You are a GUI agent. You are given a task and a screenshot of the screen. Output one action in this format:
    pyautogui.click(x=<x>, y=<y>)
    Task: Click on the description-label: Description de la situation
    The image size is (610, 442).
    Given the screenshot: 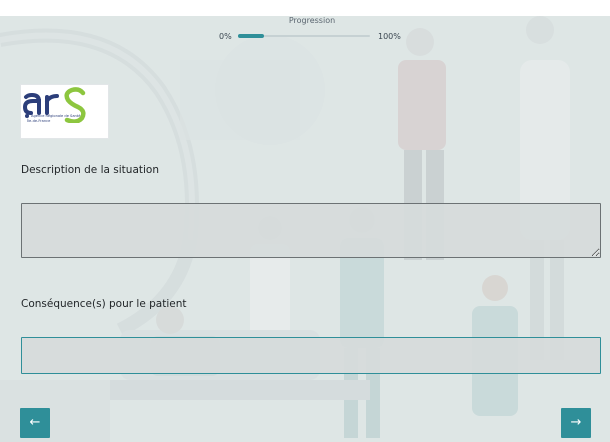 What is the action you would take?
    pyautogui.click(x=90, y=170)
    